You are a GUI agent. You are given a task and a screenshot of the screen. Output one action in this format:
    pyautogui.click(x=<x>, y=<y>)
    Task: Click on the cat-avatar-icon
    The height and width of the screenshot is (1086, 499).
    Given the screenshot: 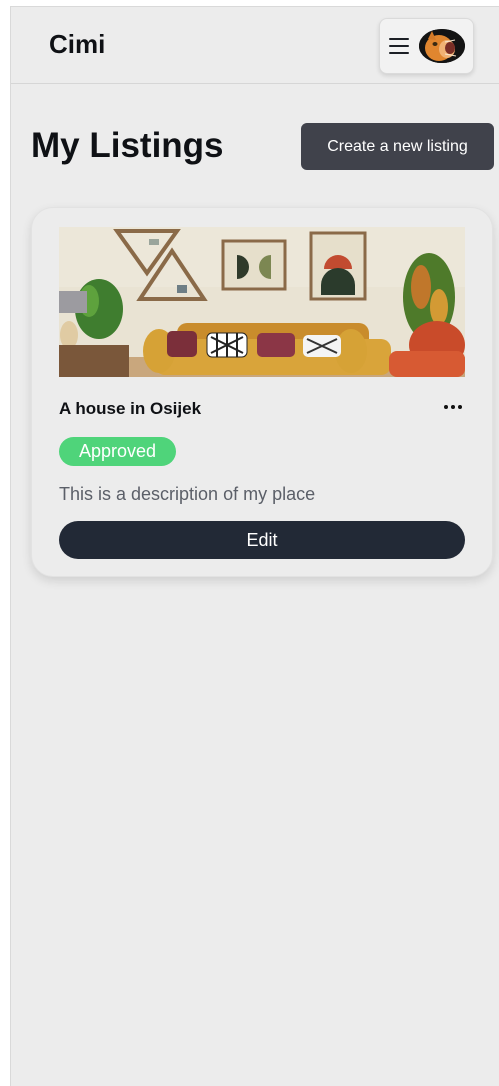 What is the action you would take?
    pyautogui.click(x=441, y=46)
    